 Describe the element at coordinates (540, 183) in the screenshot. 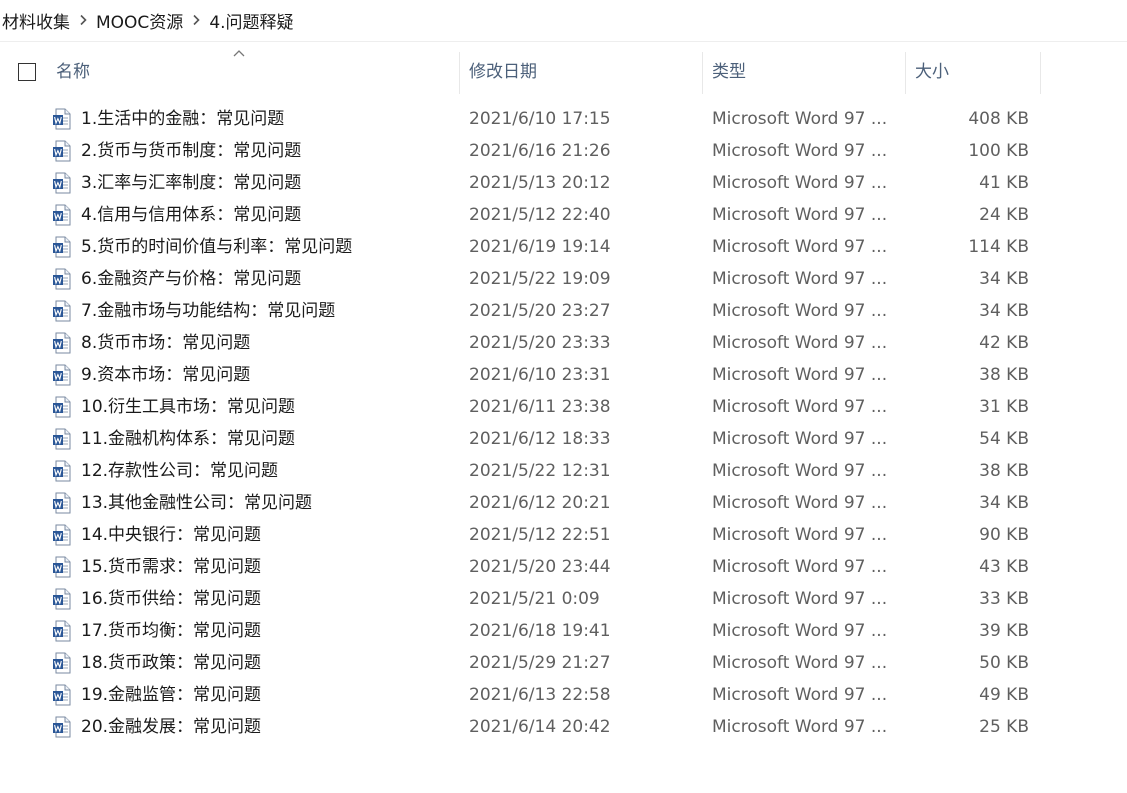

I see `file-modified-date: 2021/5/13 20:12` at that location.